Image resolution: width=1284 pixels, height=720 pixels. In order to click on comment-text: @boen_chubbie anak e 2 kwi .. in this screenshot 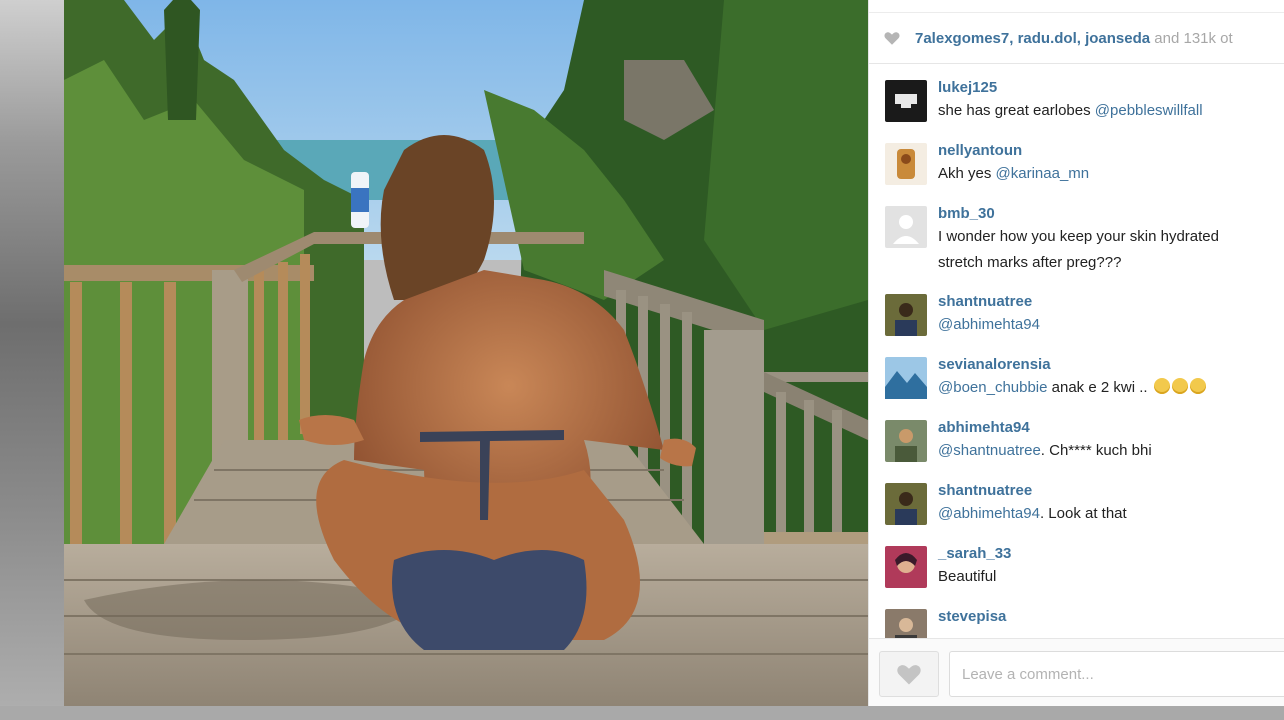, I will do `click(1111, 388)`.